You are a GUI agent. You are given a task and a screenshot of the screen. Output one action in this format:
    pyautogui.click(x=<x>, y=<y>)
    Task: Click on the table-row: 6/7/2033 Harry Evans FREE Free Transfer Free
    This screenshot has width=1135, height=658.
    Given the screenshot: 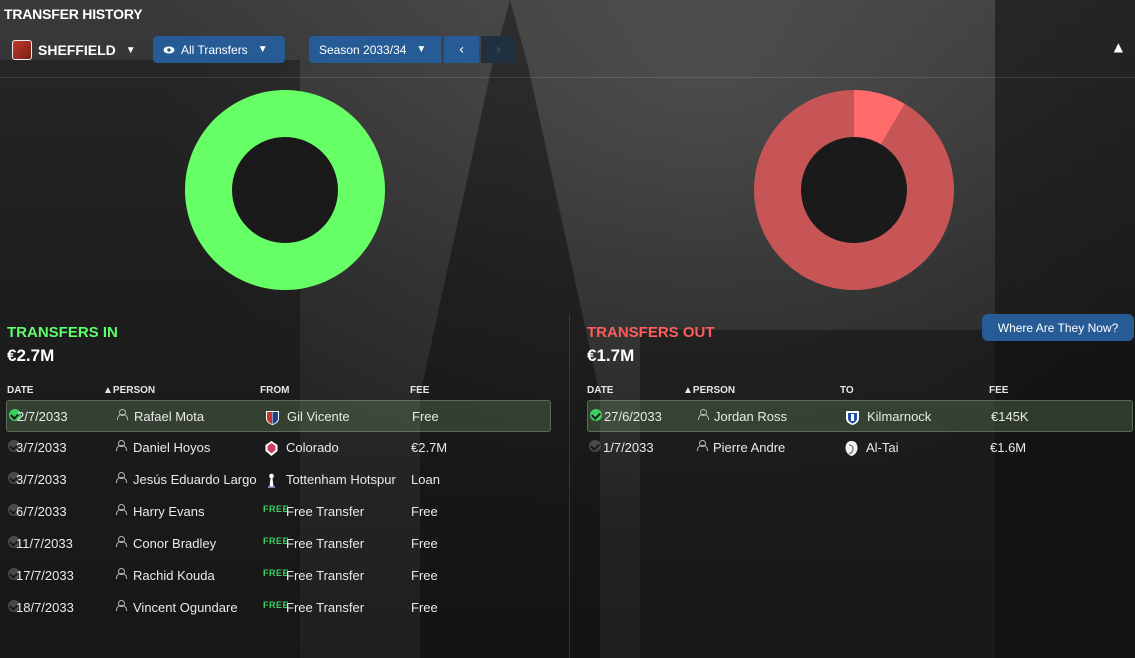 What is the action you would take?
    pyautogui.click(x=278, y=512)
    